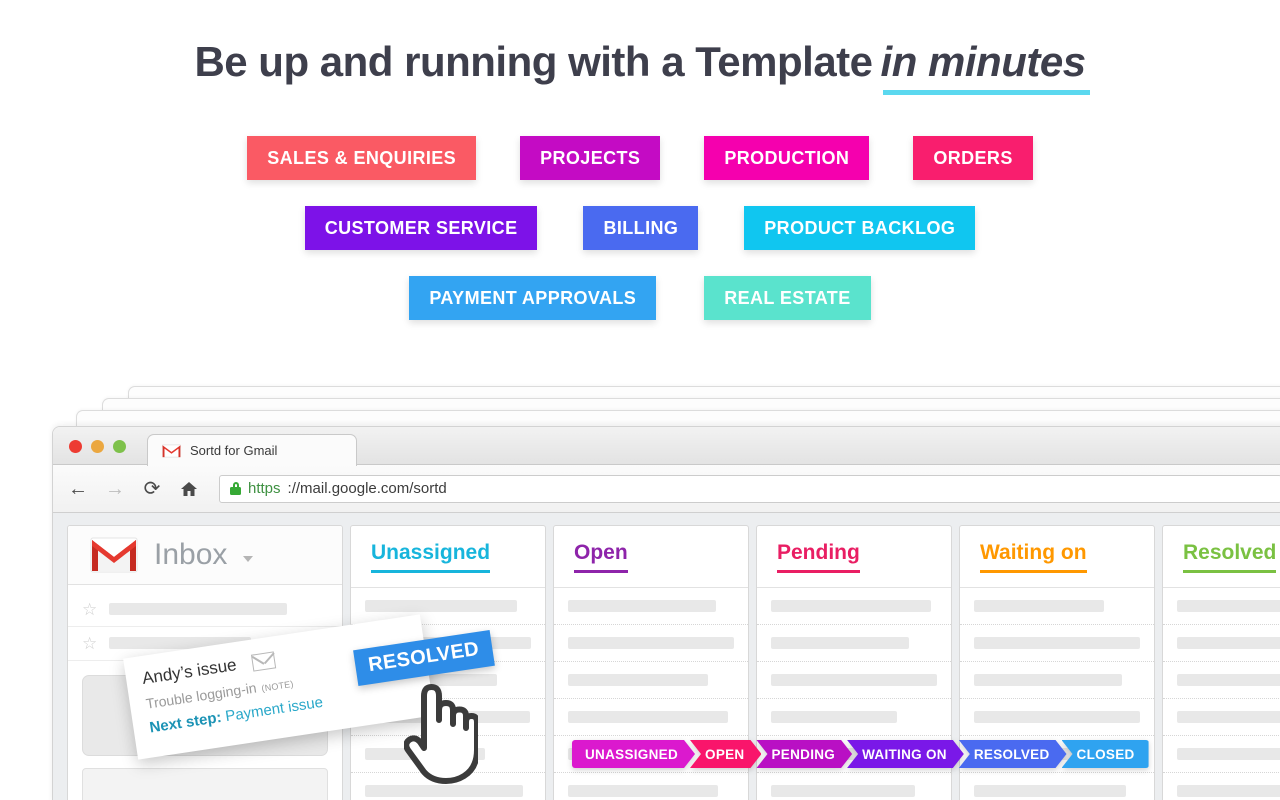 Image resolution: width=1280 pixels, height=800 pixels. I want to click on home-icon, so click(189, 488).